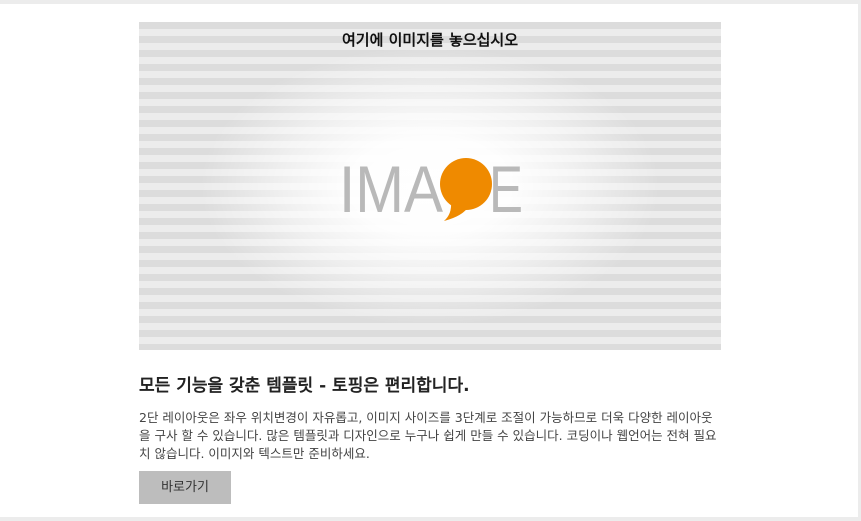  I want to click on image-logo: IMA E, so click(431, 187).